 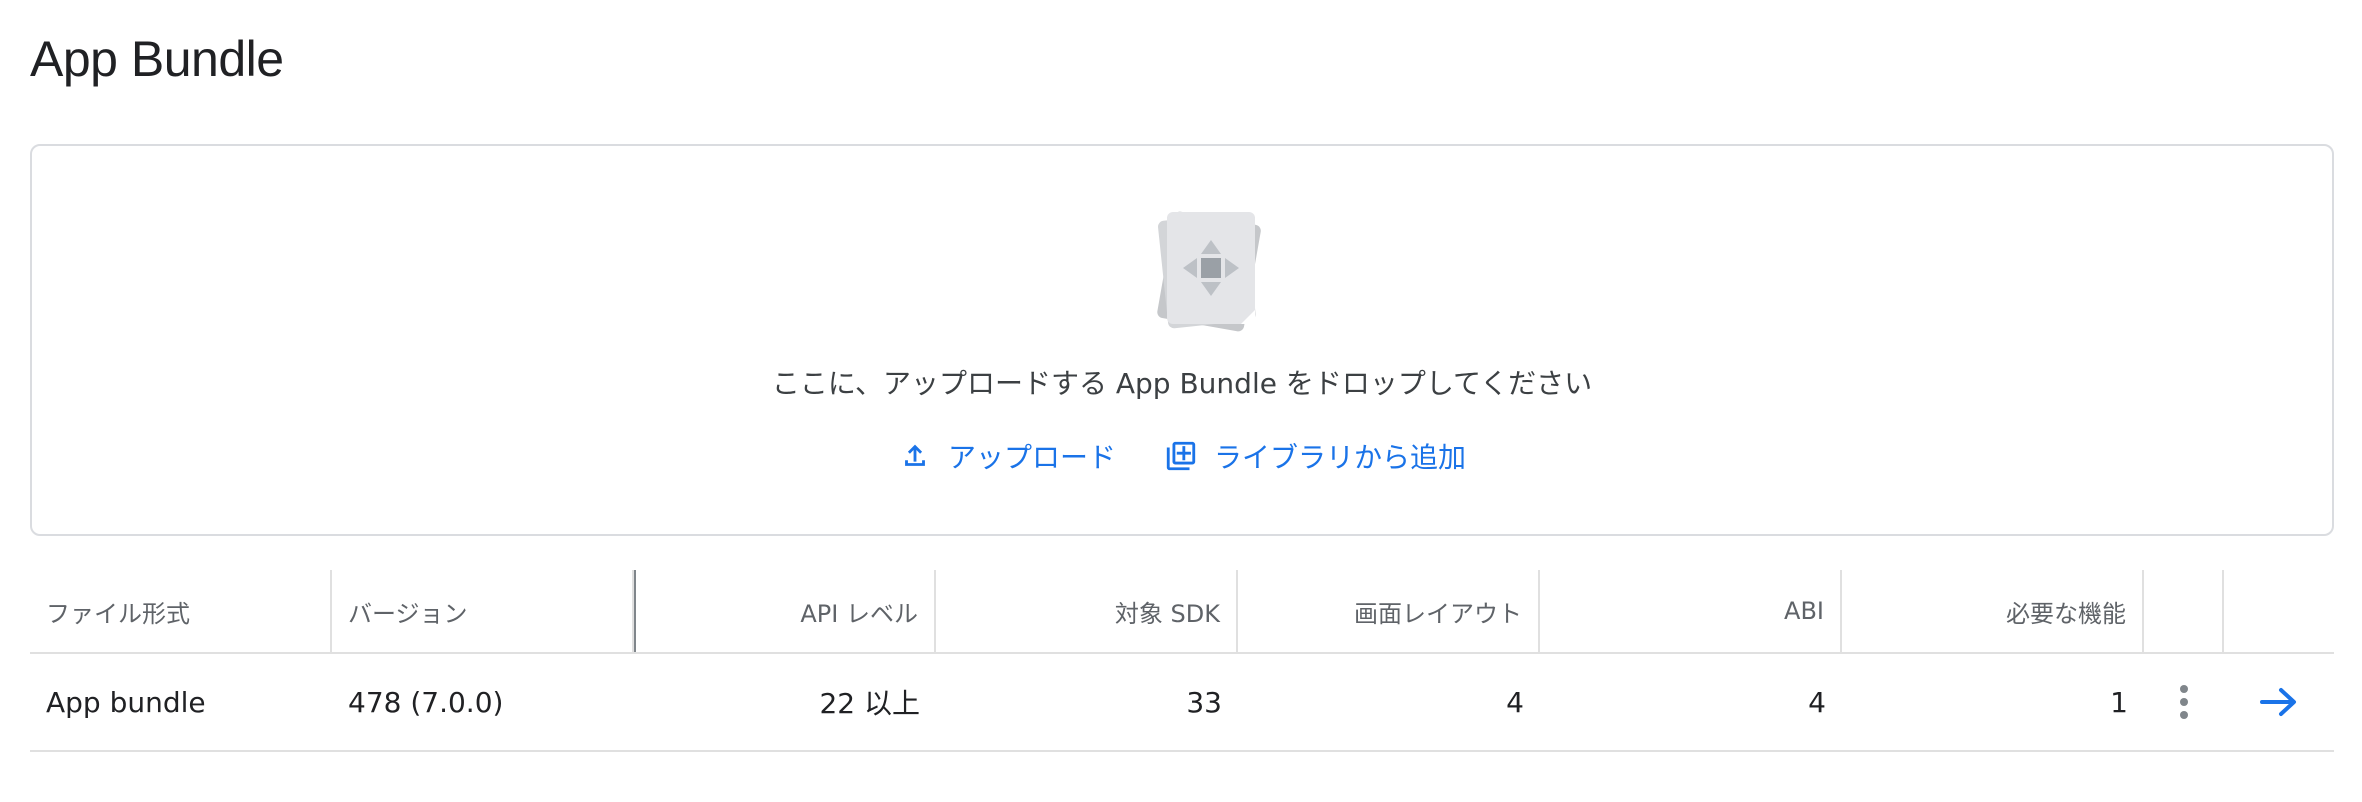 I want to click on header-abi: ABI, so click(x=1691, y=611).